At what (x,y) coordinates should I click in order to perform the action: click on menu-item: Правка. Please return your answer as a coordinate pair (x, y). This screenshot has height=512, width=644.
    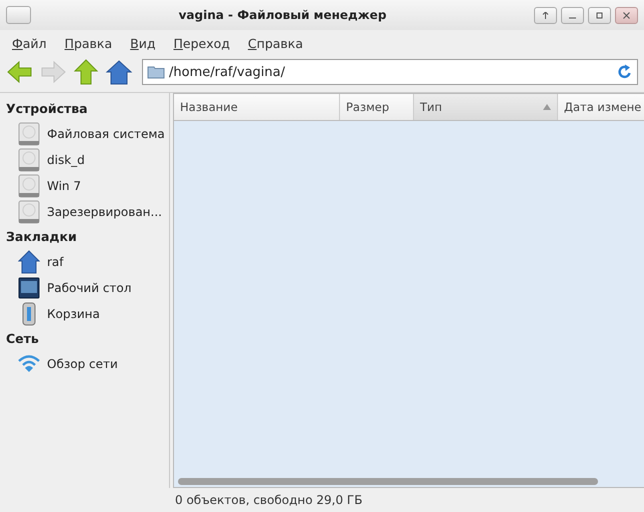
    Looking at the image, I should click on (88, 43).